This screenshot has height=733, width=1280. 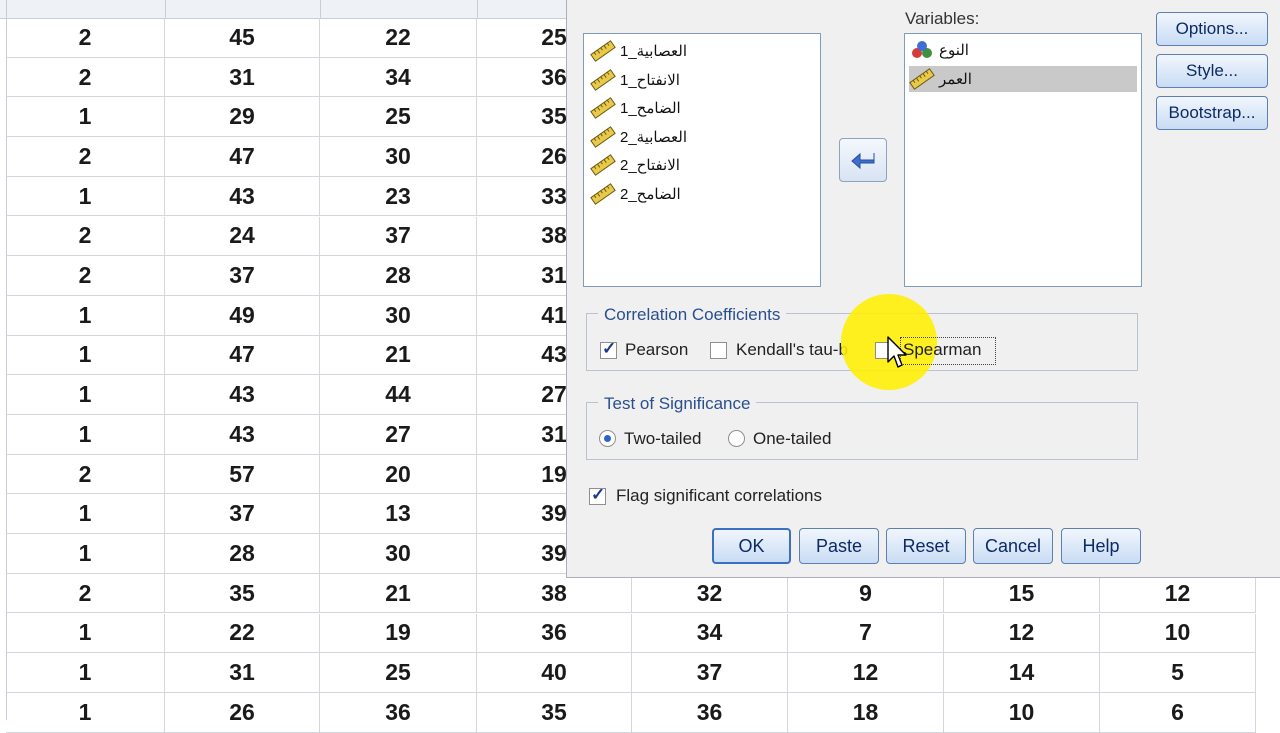 I want to click on two-tailed-label: Two-tailed, so click(x=662, y=439).